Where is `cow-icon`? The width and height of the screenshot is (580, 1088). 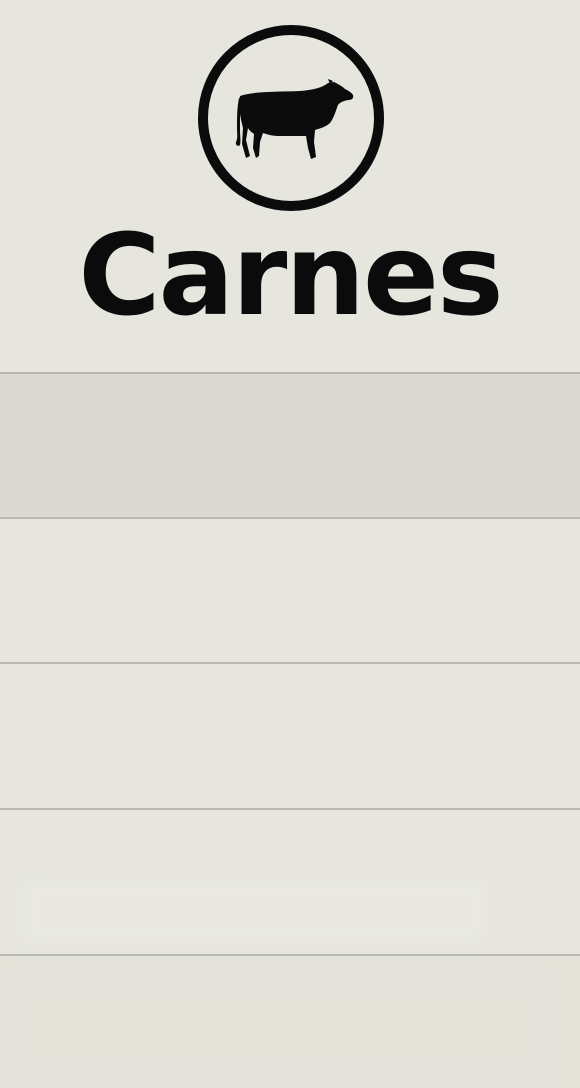
cow-icon is located at coordinates (294, 119).